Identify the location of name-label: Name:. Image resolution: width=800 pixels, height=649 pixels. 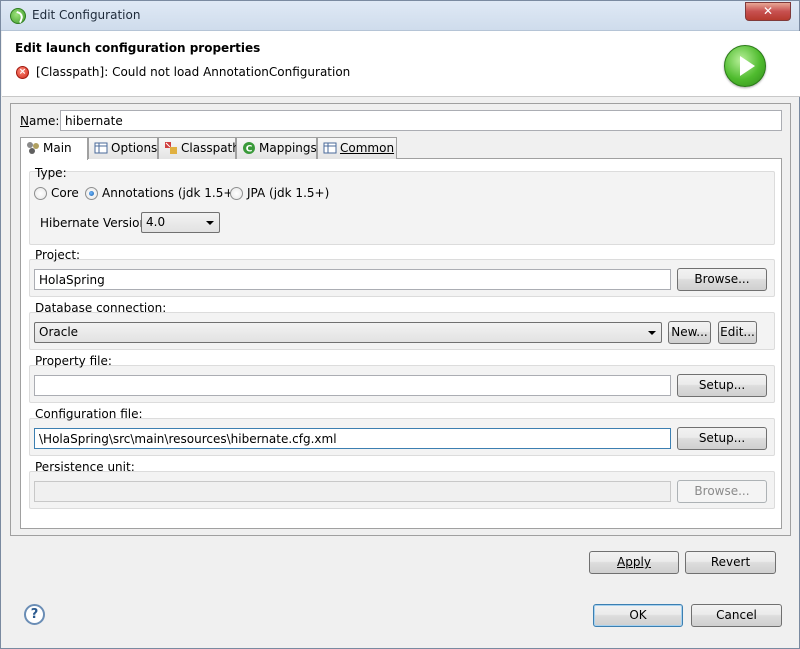
(40, 121).